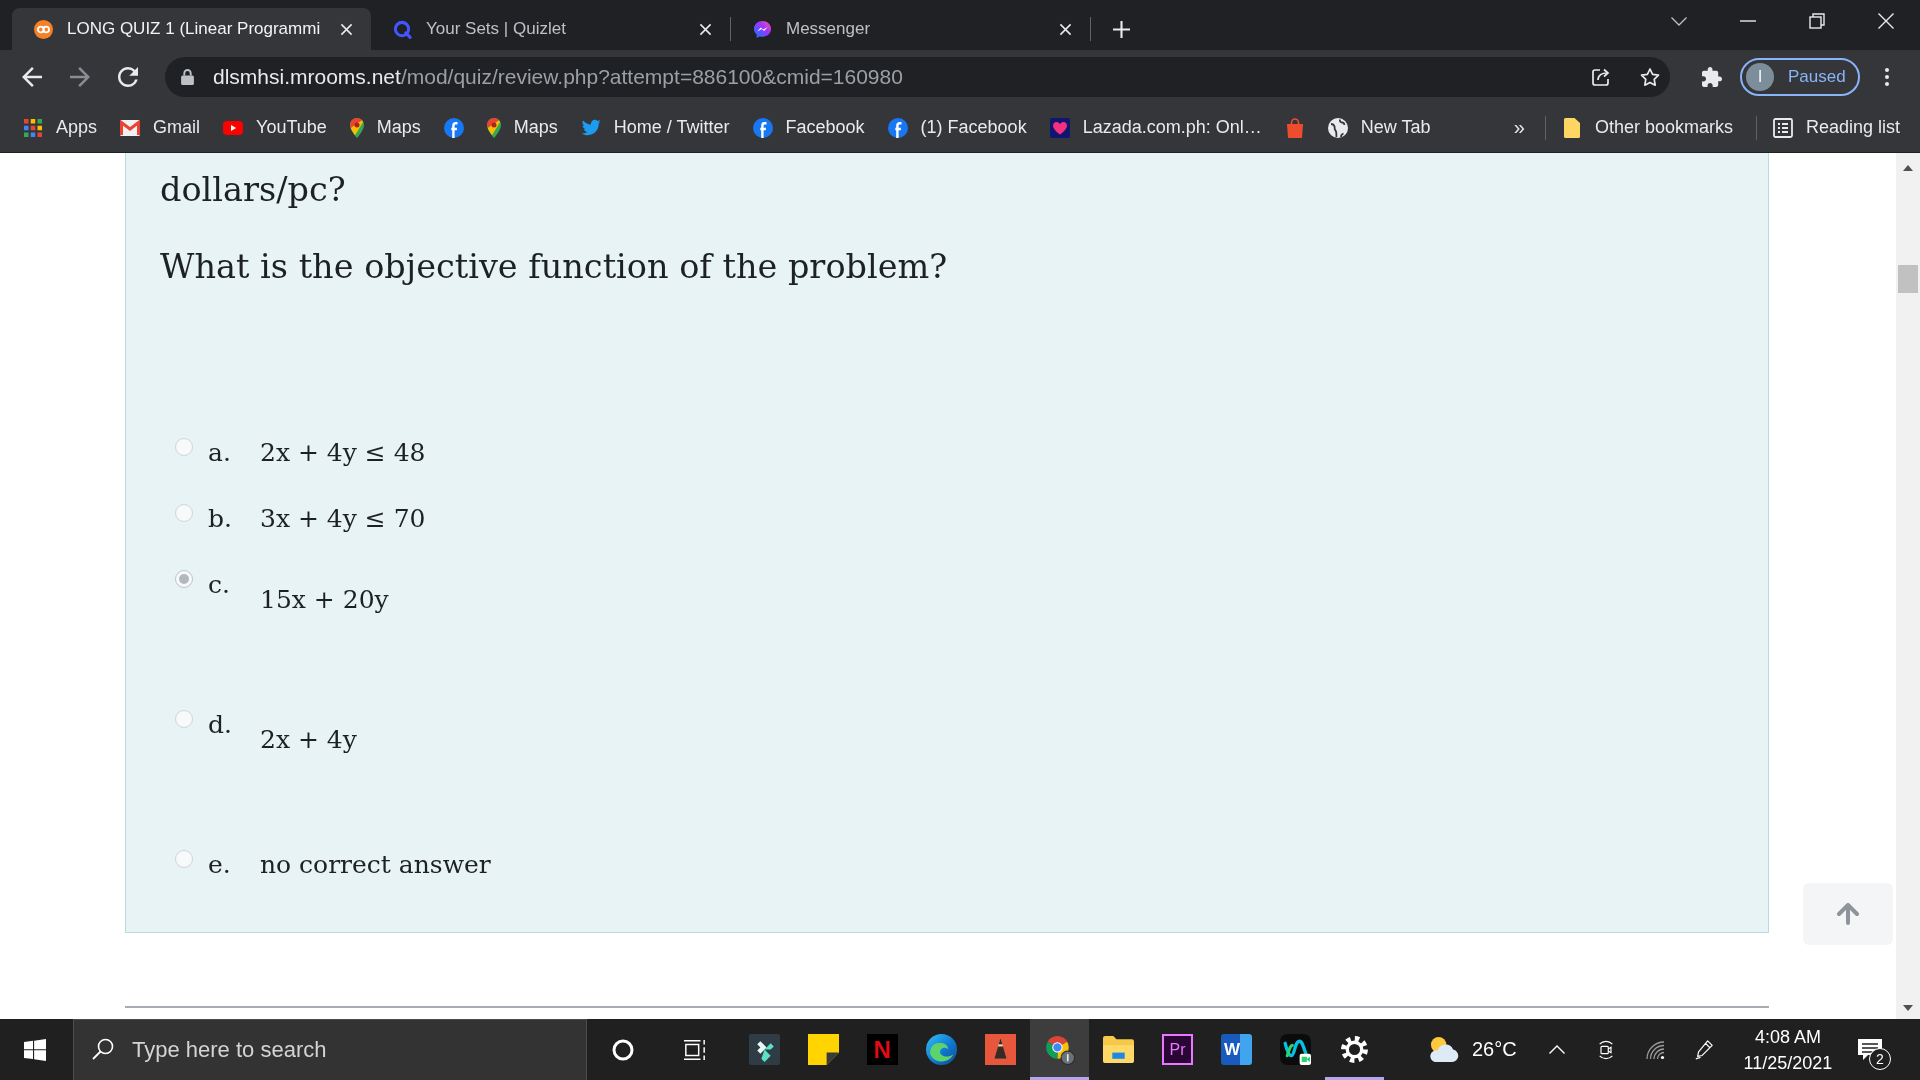  I want to click on wave-logo-icon, so click(1295, 1049).